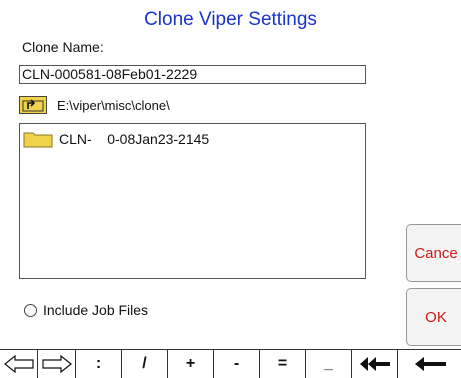 This screenshot has width=461, height=378. Describe the element at coordinates (433, 317) in the screenshot. I see `ok-button: OK` at that location.